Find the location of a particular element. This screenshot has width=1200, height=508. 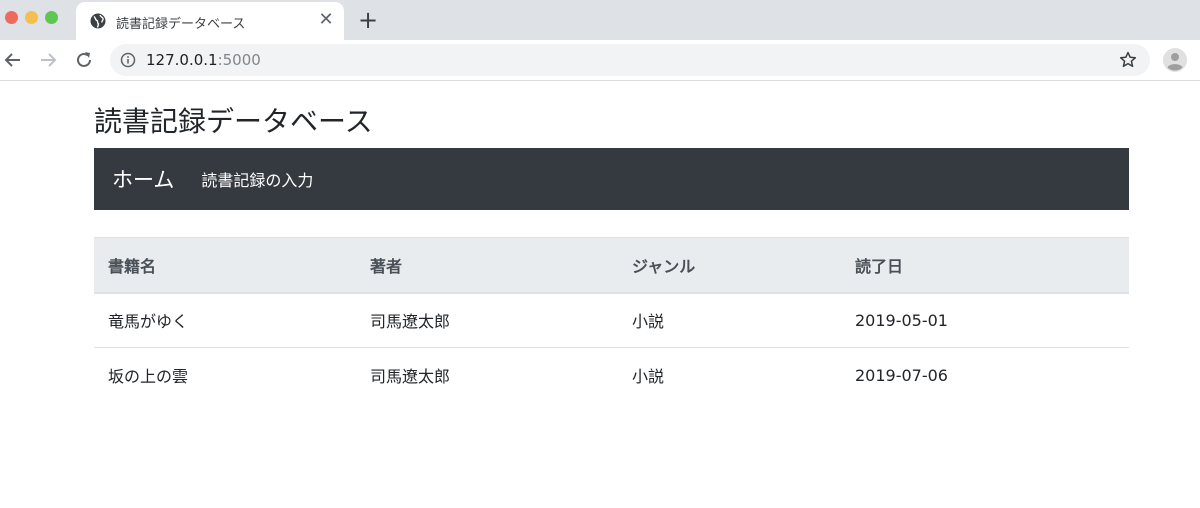

new-tab-button: + is located at coordinates (368, 20).